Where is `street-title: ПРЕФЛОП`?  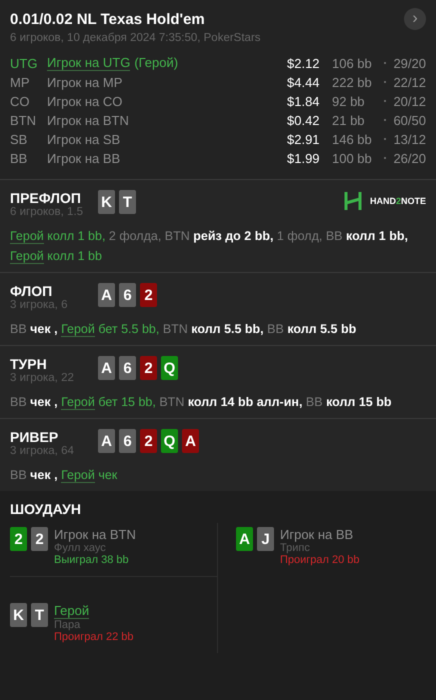
street-title: ПРЕФЛОП is located at coordinates (46, 198).